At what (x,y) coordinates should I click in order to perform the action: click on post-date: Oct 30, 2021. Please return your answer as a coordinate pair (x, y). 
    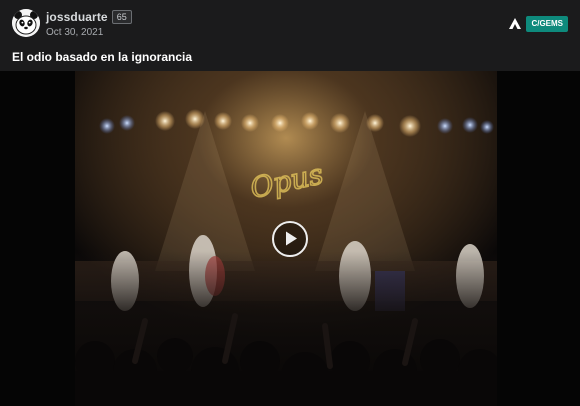
    Looking at the image, I should click on (75, 32).